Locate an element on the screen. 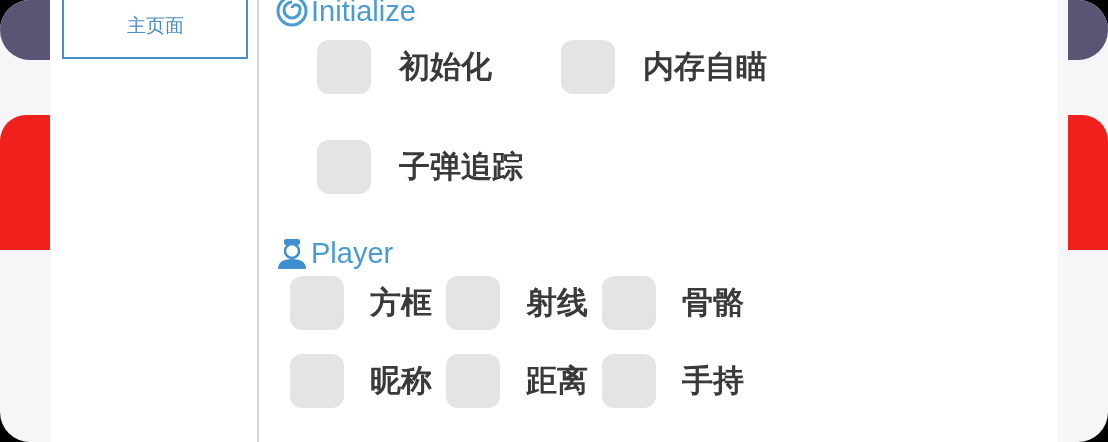 The image size is (1108, 442). section-title: Initialize is located at coordinates (363, 14).